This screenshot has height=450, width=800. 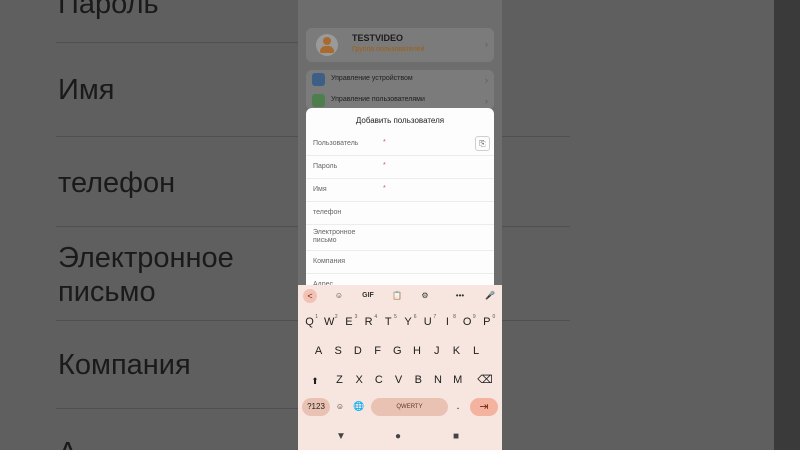 I want to click on key-letter: T, so click(x=388, y=322).